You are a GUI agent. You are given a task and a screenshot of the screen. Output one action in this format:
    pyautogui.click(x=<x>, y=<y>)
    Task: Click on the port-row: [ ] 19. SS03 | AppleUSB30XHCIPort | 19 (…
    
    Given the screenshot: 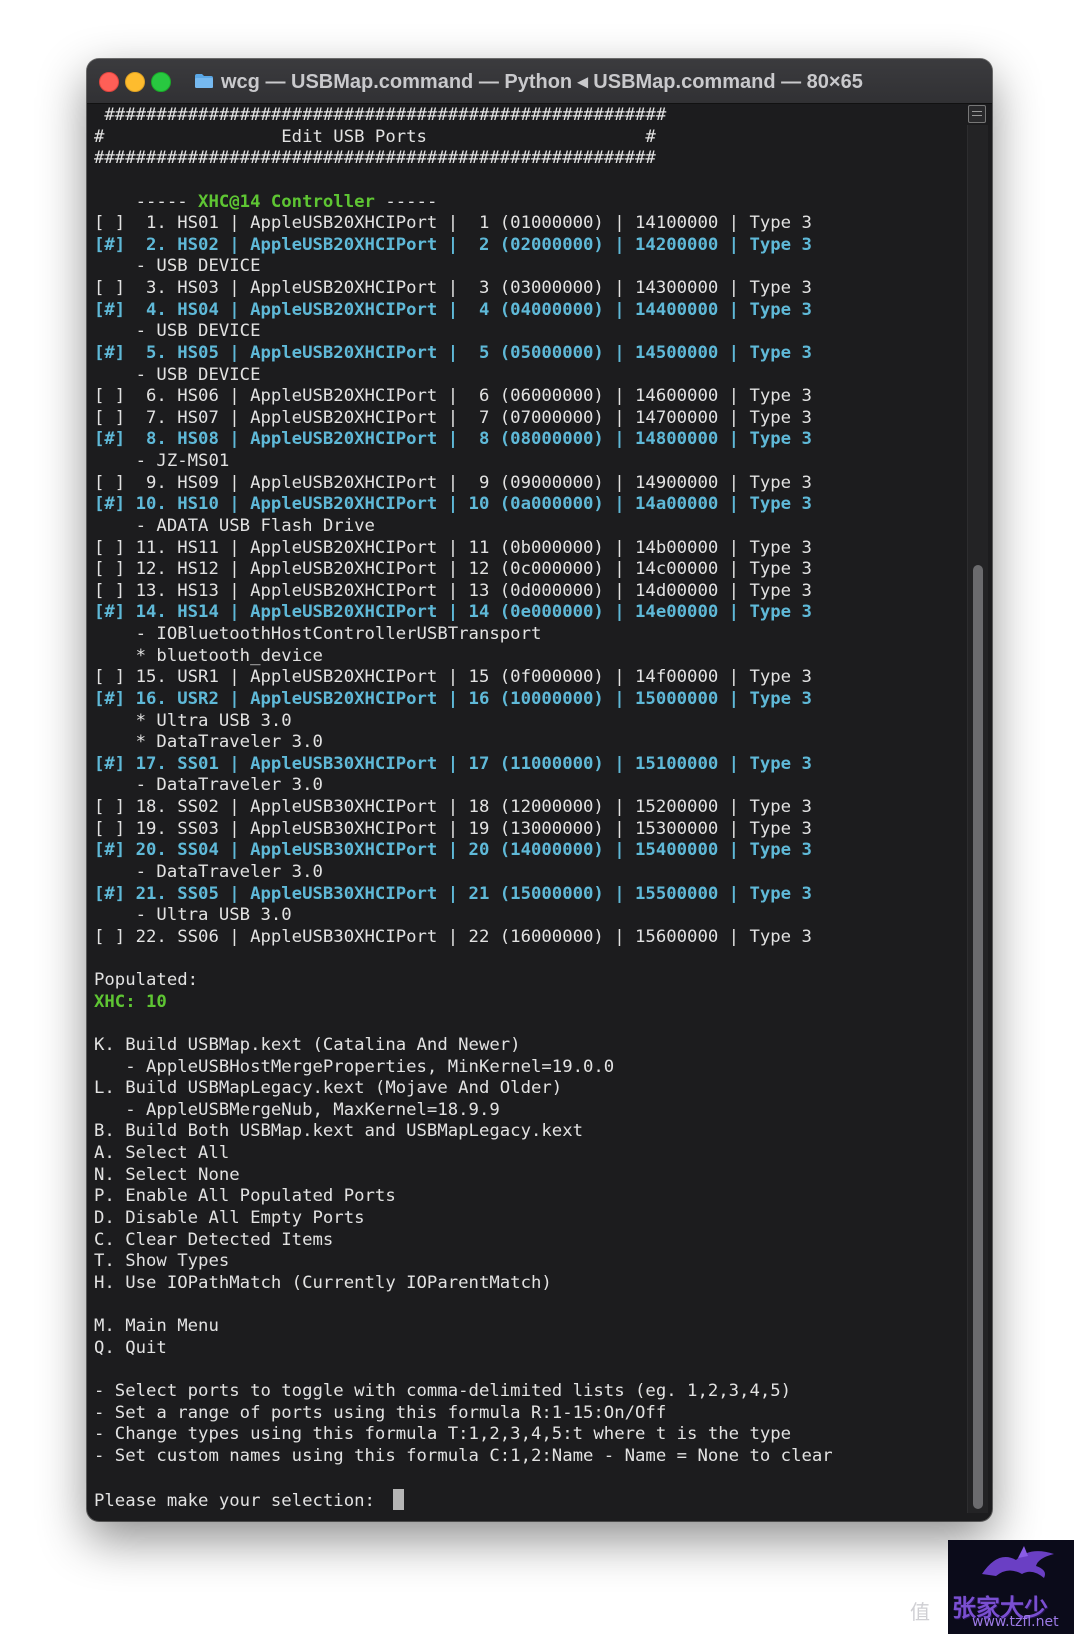 What is the action you would take?
    pyautogui.click(x=453, y=828)
    